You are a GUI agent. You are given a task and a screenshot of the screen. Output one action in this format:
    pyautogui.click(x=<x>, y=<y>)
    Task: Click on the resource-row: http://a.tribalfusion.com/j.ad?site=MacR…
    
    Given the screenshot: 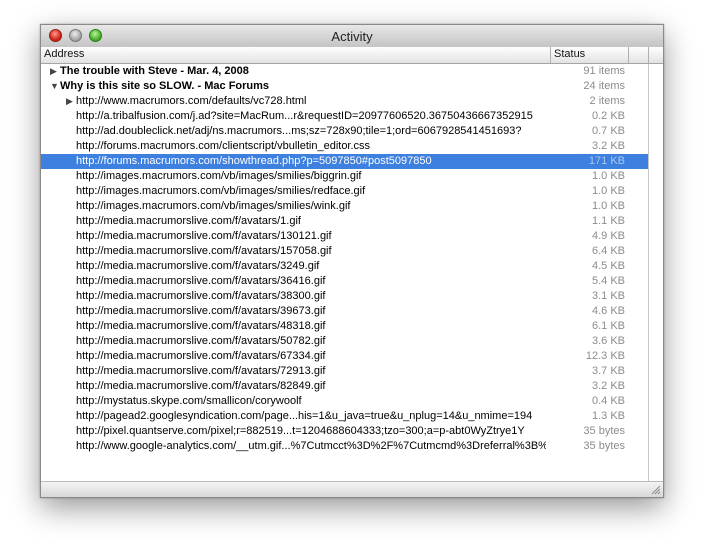 What is the action you would take?
    pyautogui.click(x=344, y=116)
    